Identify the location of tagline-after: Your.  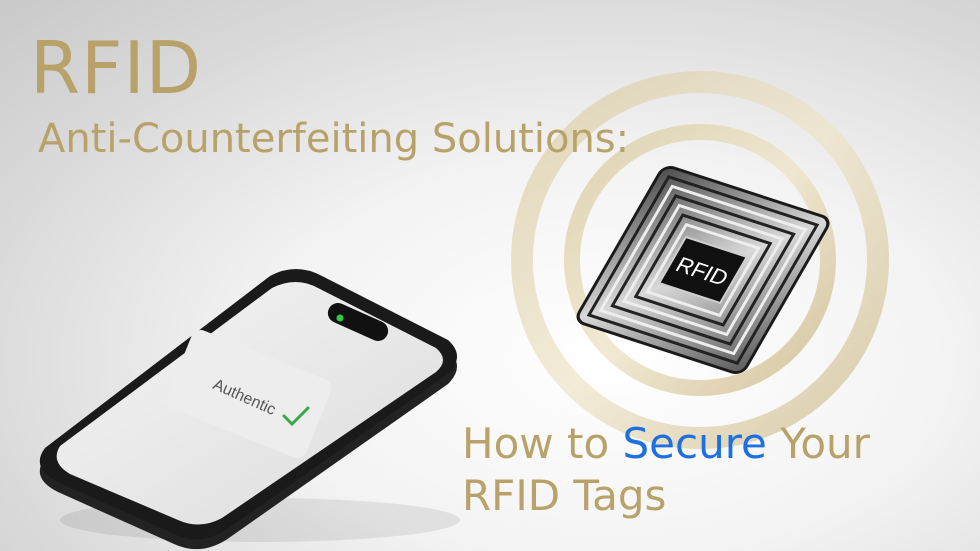
(818, 443).